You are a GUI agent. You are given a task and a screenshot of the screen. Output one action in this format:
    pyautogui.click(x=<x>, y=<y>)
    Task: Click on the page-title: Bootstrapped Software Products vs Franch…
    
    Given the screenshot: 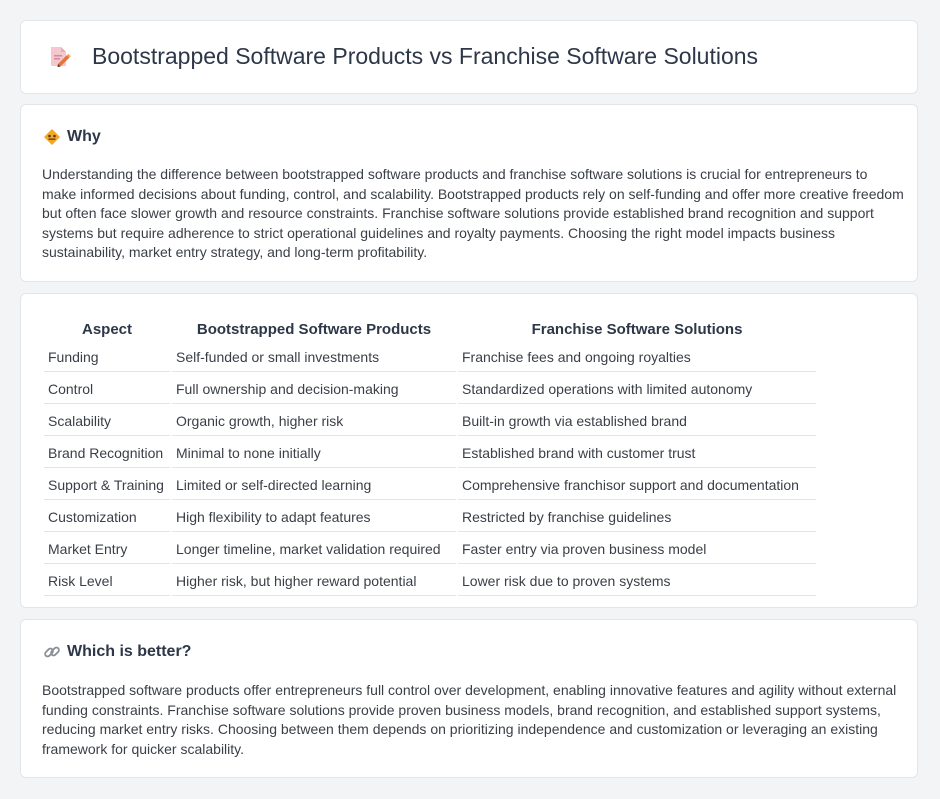 What is the action you would take?
    pyautogui.click(x=425, y=56)
    